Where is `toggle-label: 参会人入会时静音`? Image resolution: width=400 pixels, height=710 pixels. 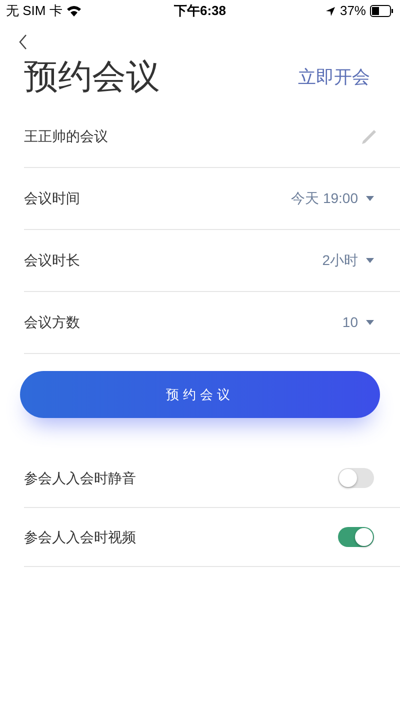 toggle-label: 参会人入会时静音 is located at coordinates (80, 478).